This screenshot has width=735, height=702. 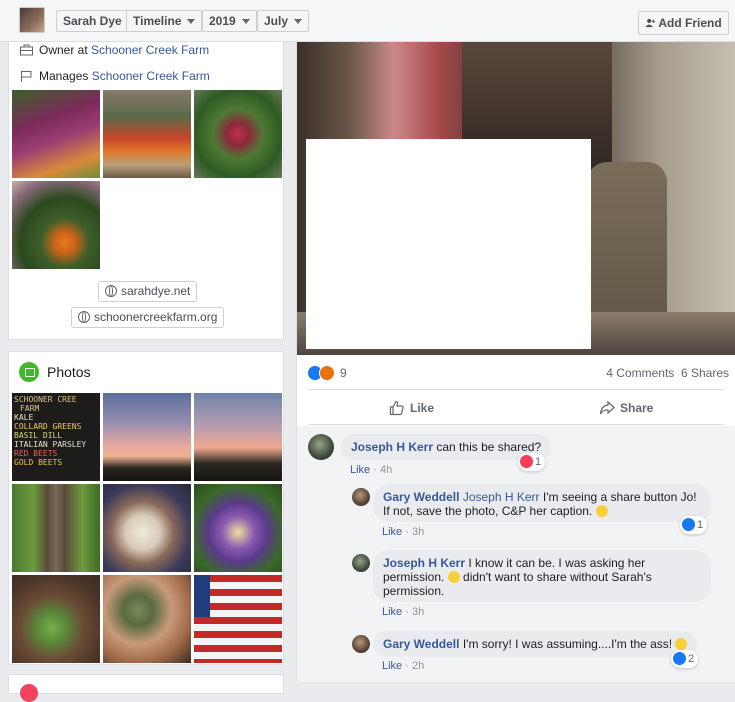 I want to click on photos-icon, so click(x=29, y=372).